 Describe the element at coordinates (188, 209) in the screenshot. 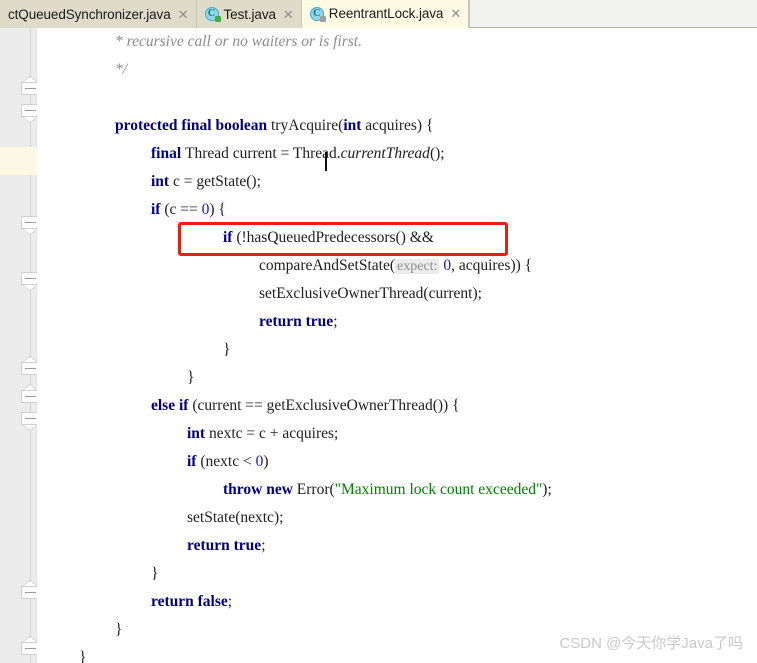

I see `code-line: if (c == 0) {` at that location.